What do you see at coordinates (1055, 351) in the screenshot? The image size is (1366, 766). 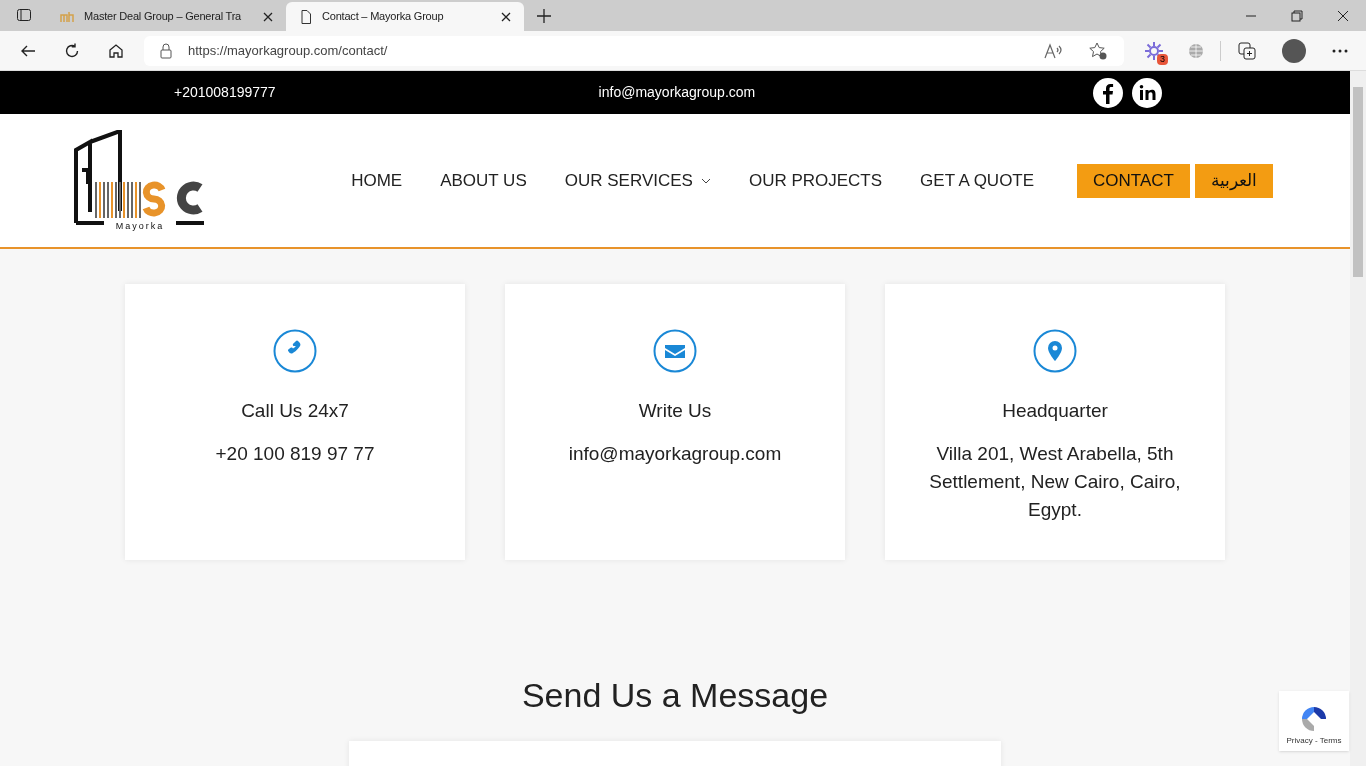 I see `pin-icon` at bounding box center [1055, 351].